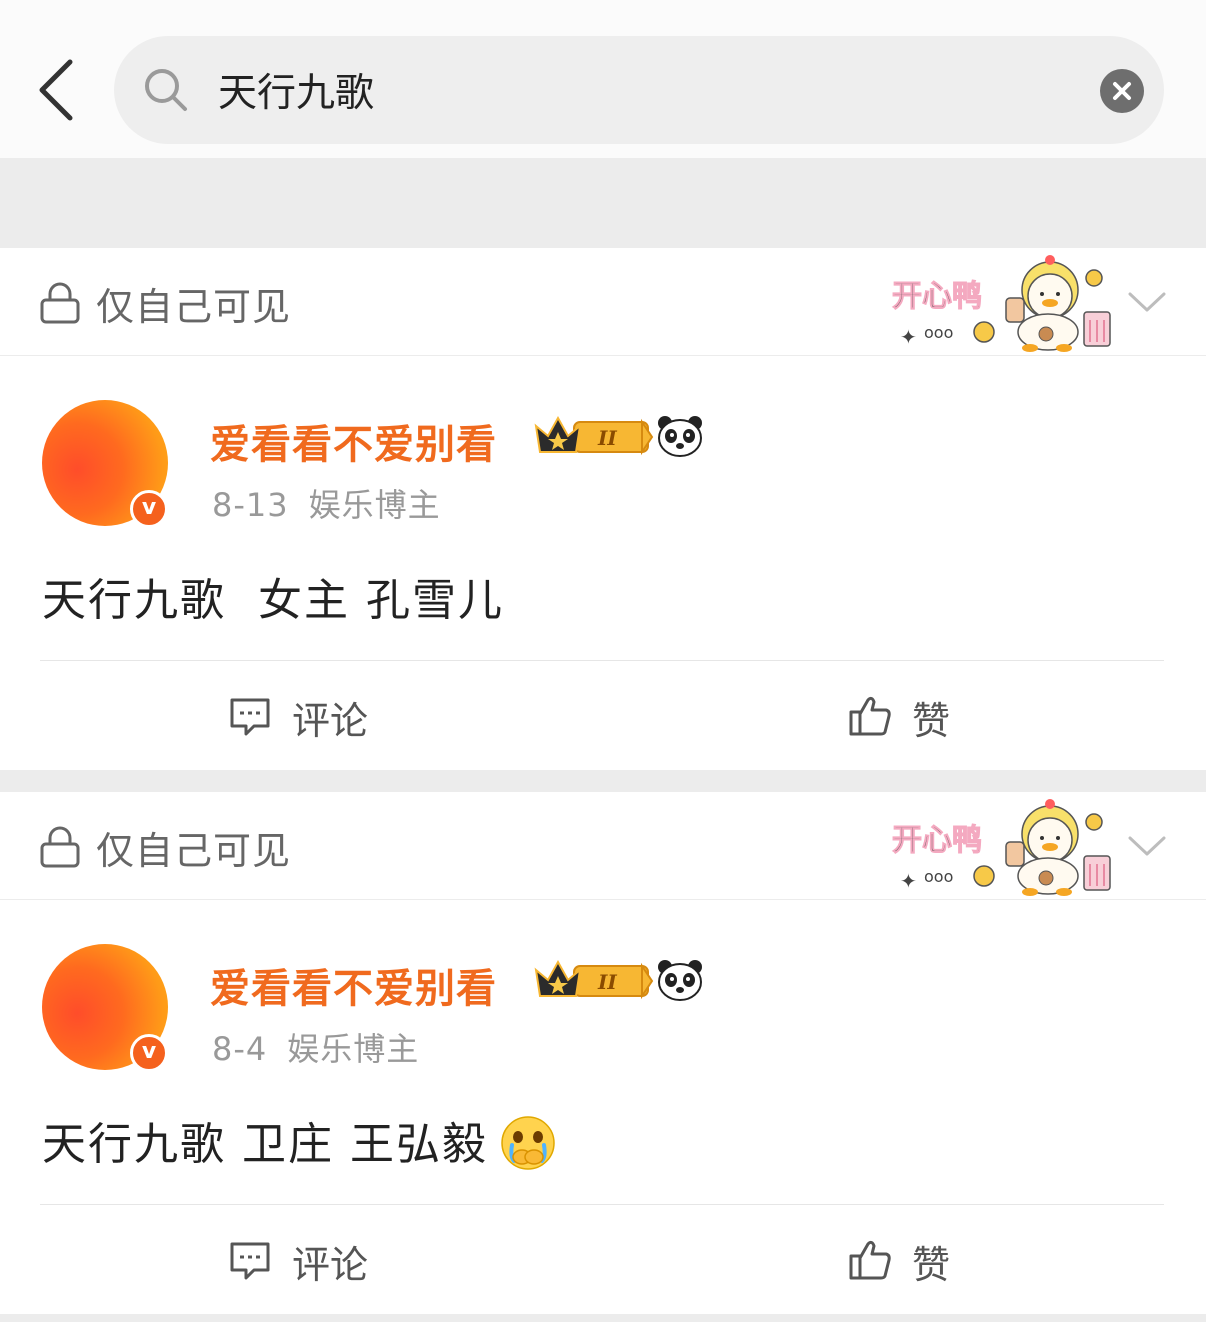 The image size is (1206, 1322). I want to click on crying-face-emoji-icon, so click(528, 1143).